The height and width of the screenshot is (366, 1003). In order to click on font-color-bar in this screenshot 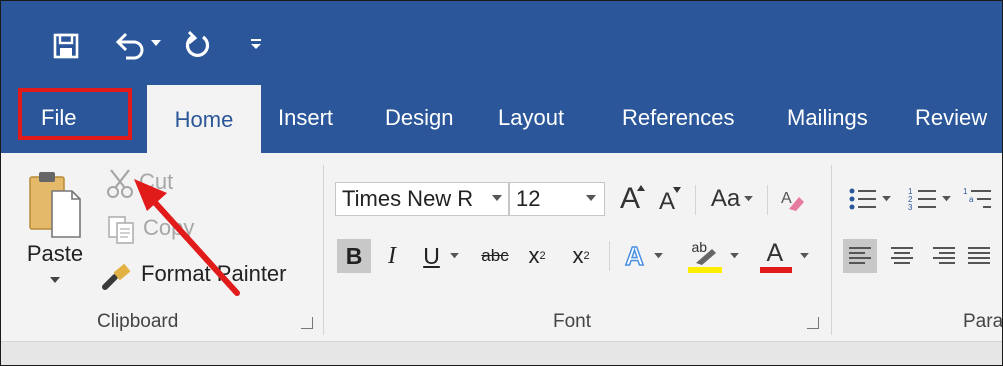, I will do `click(775, 270)`.